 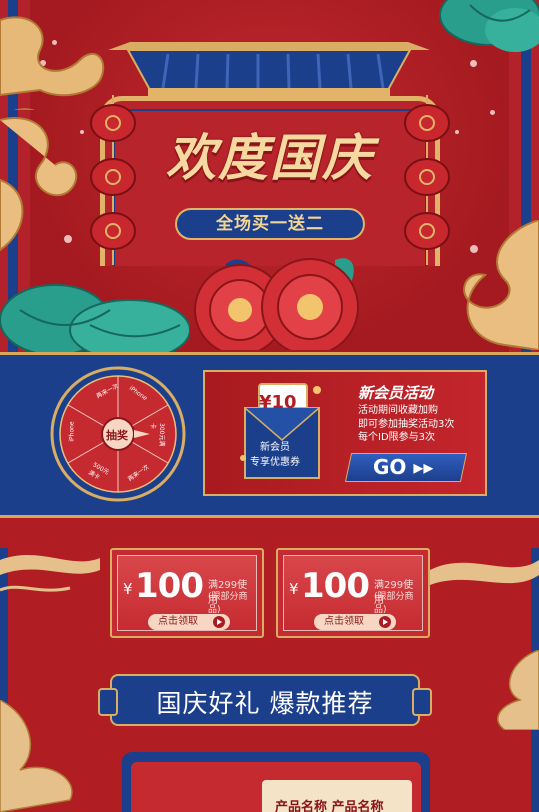 I want to click on gold-cloud-band-icon, so click(x=269, y=573).